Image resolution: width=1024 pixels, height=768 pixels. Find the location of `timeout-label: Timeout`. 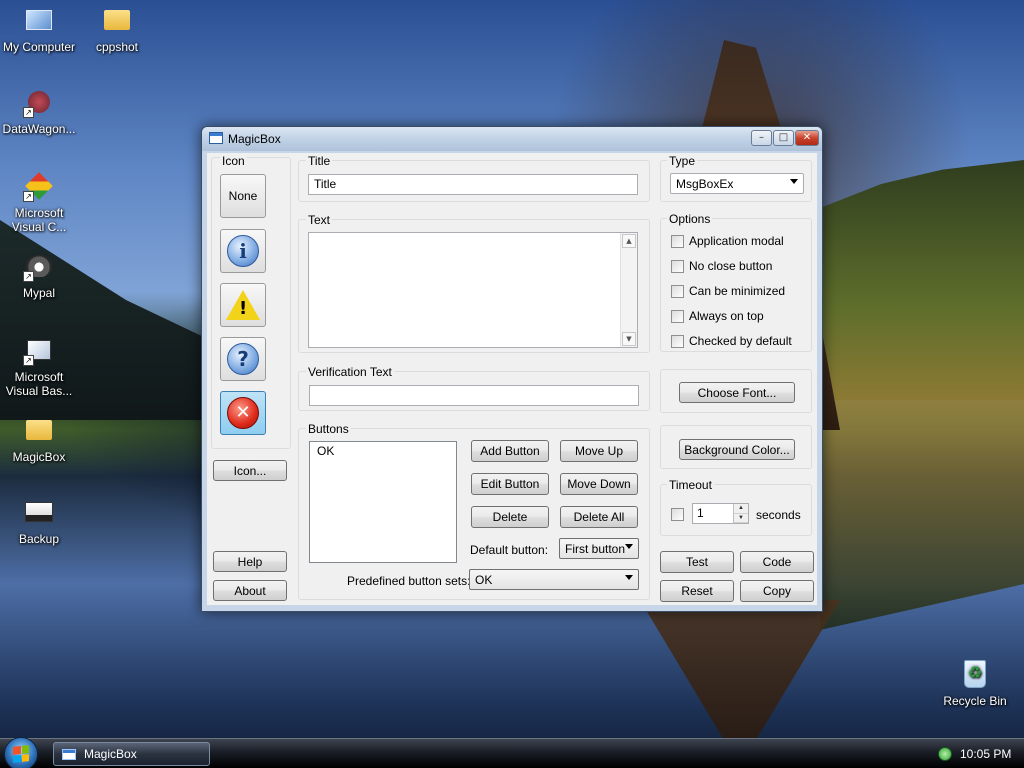

timeout-label: Timeout is located at coordinates (690, 485).